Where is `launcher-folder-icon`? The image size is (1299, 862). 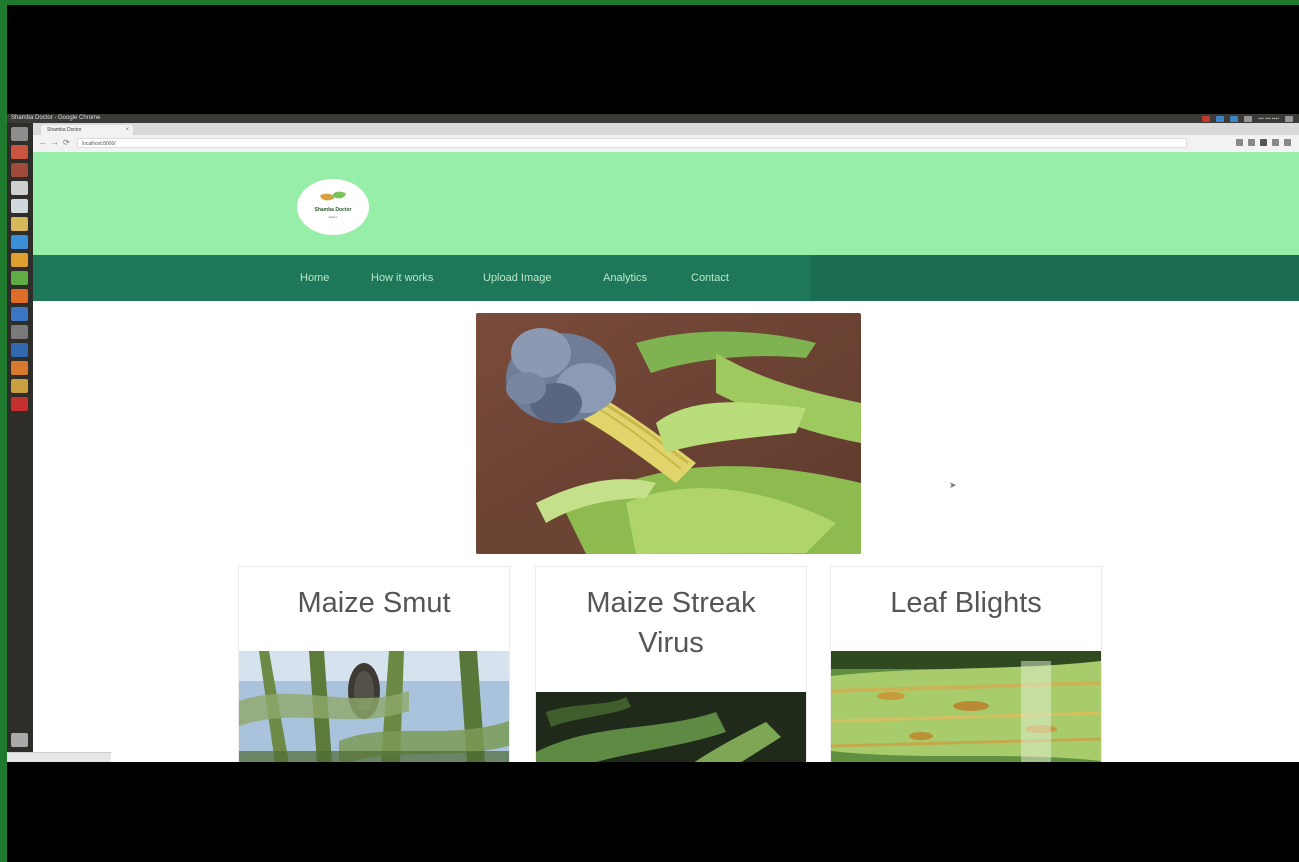
launcher-folder-icon is located at coordinates (19, 260).